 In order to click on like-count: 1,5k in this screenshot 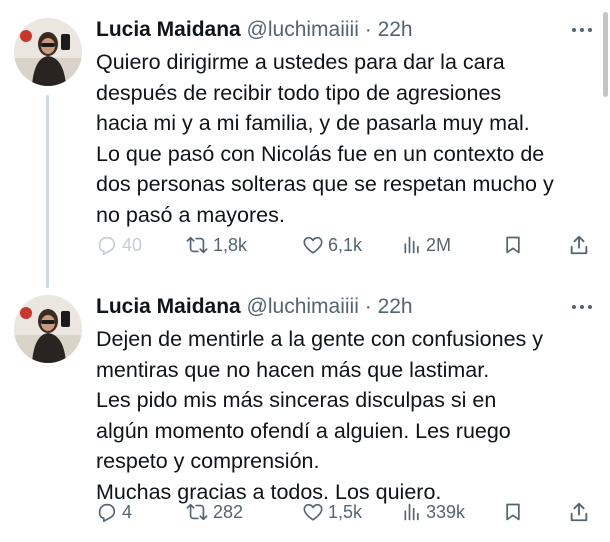, I will do `click(345, 511)`.